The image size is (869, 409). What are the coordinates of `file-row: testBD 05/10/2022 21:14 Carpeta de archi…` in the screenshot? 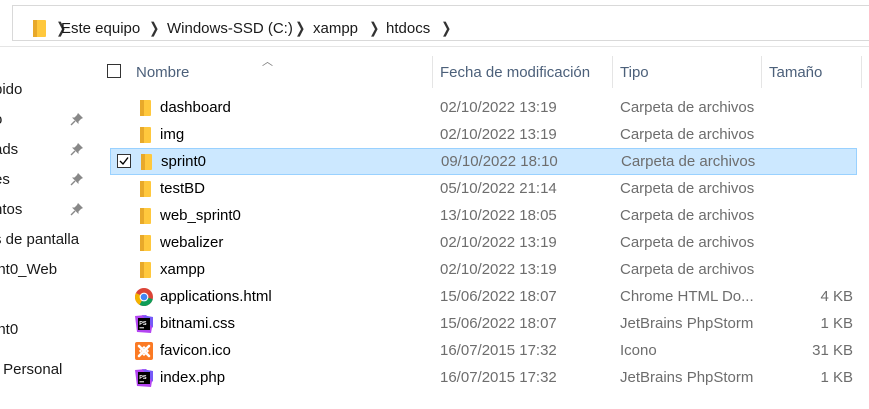 It's located at (483, 189).